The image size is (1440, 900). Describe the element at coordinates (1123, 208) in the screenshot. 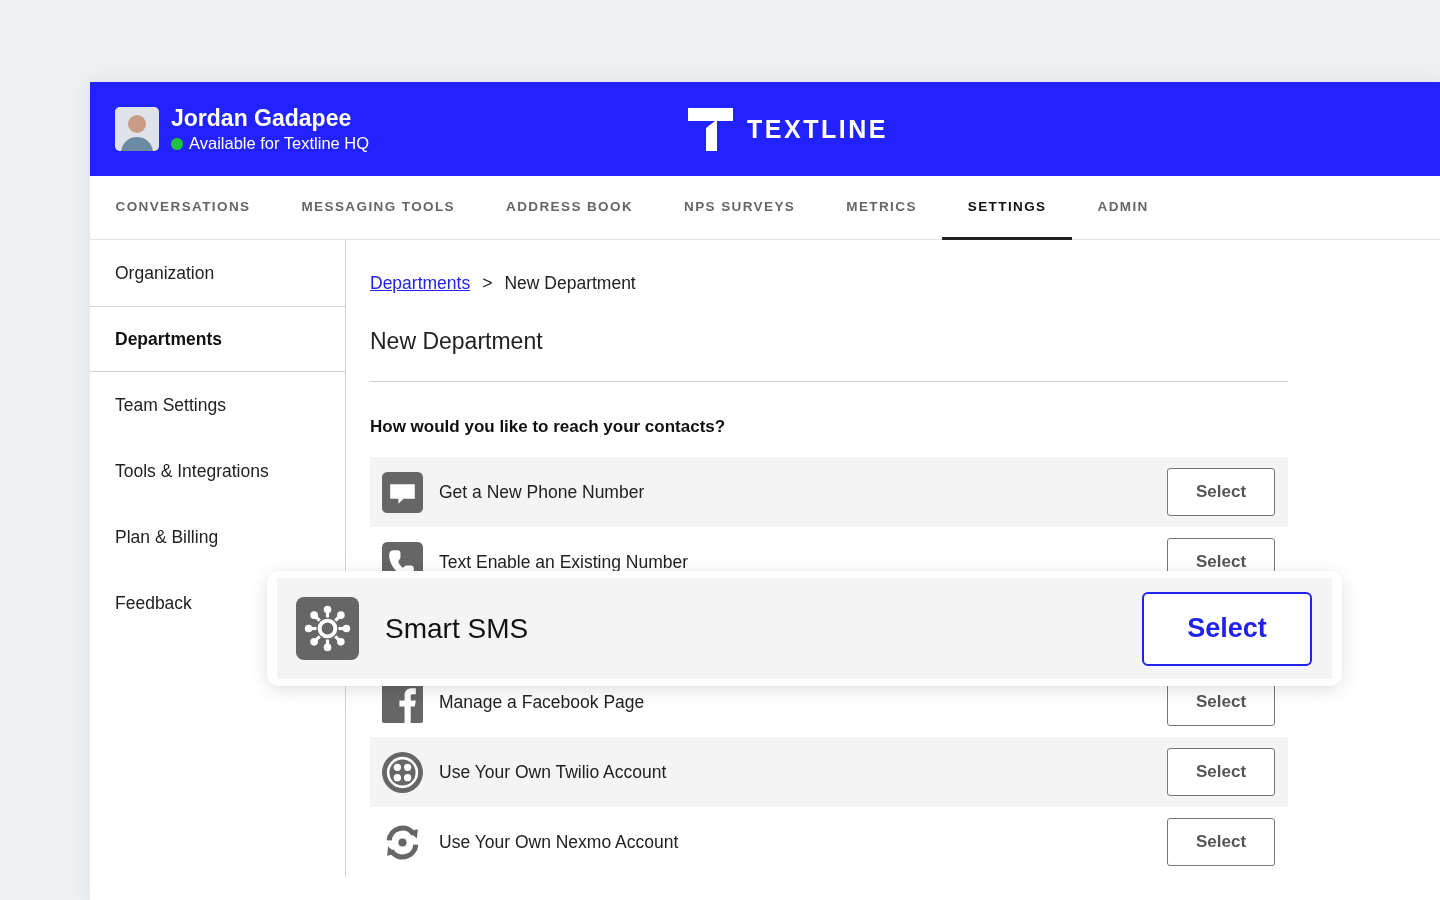

I see `nav-tab: ADMIN` at that location.